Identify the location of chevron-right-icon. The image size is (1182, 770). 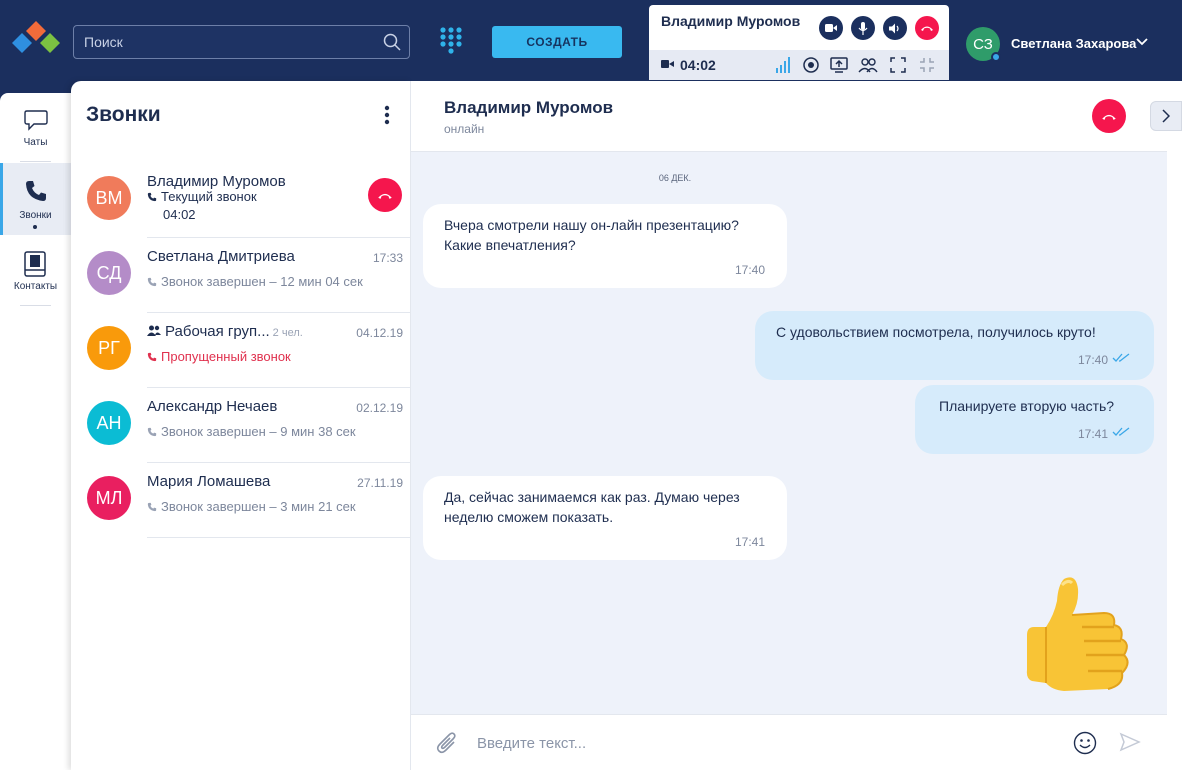
(1166, 116).